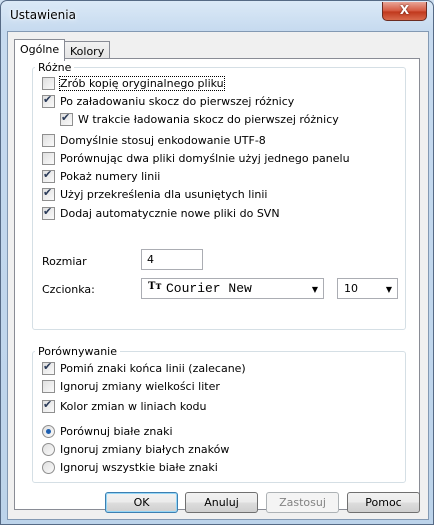 Image resolution: width=434 pixels, height=525 pixels. I want to click on misc-group-title: Różne, so click(55, 67).